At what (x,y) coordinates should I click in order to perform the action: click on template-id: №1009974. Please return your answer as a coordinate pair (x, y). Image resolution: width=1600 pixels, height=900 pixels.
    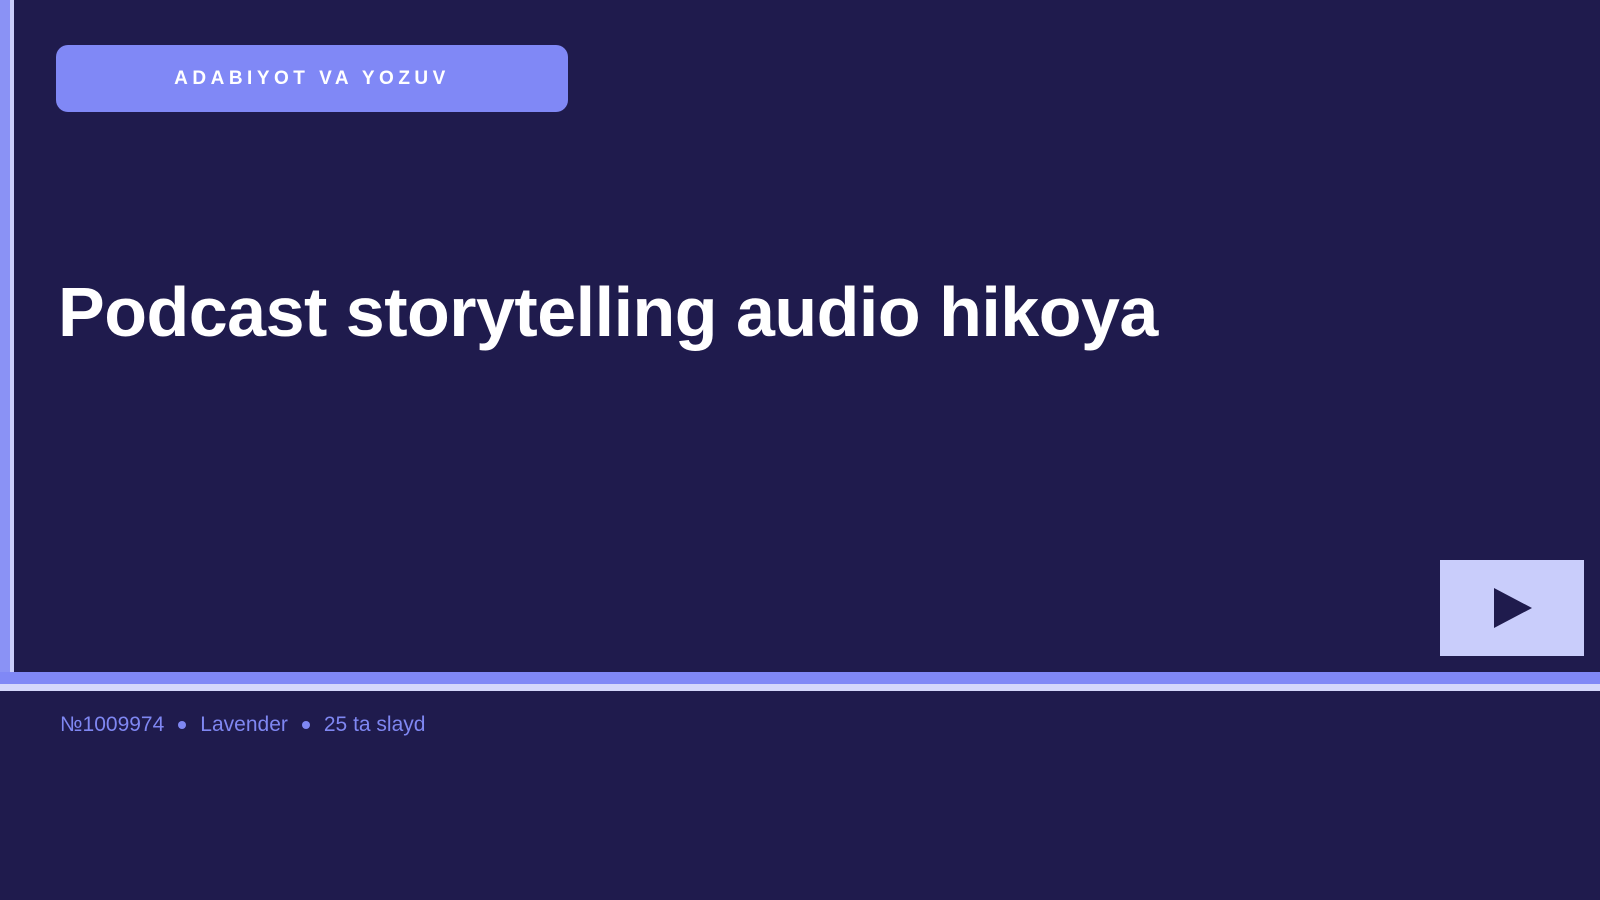
    Looking at the image, I should click on (112, 724).